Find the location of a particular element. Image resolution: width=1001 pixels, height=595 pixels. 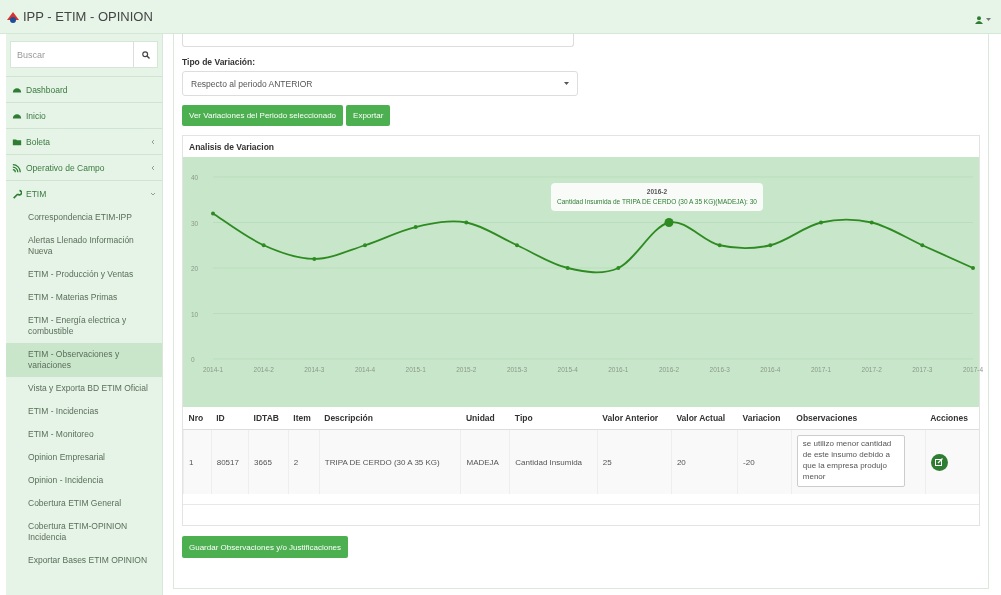

menu-label: ETIM is located at coordinates (37, 193).